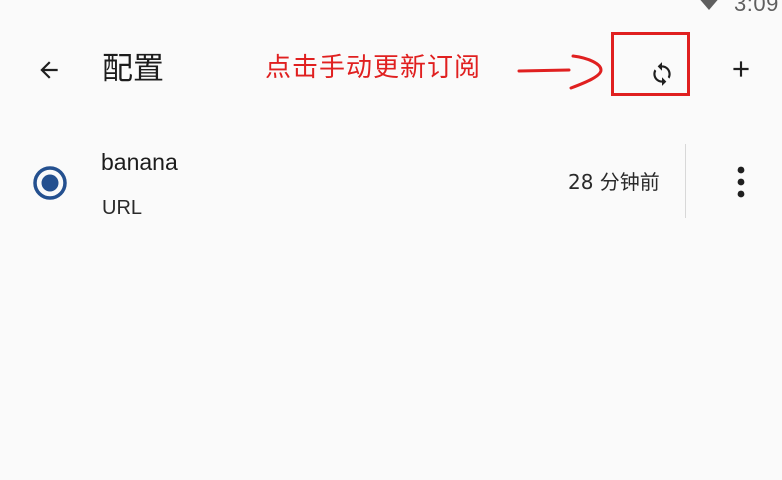 The width and height of the screenshot is (782, 480). I want to click on profile-more-button, so click(741, 182).